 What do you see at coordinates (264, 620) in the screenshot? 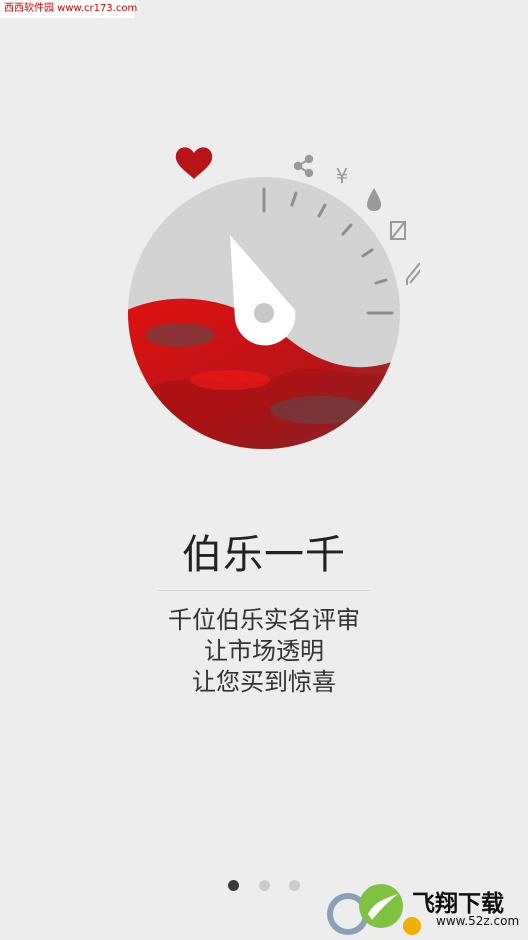
I see `description-line: 千位伯乐实名评审` at bounding box center [264, 620].